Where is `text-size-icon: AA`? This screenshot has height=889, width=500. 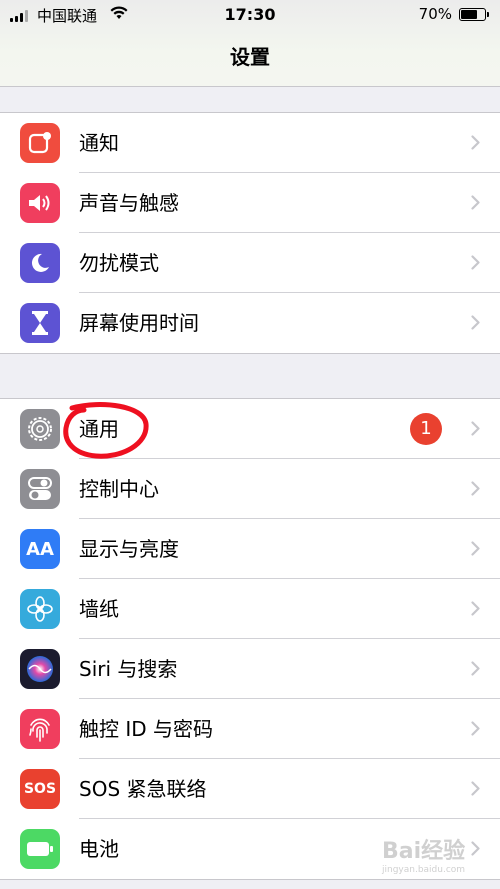 text-size-icon: AA is located at coordinates (40, 549).